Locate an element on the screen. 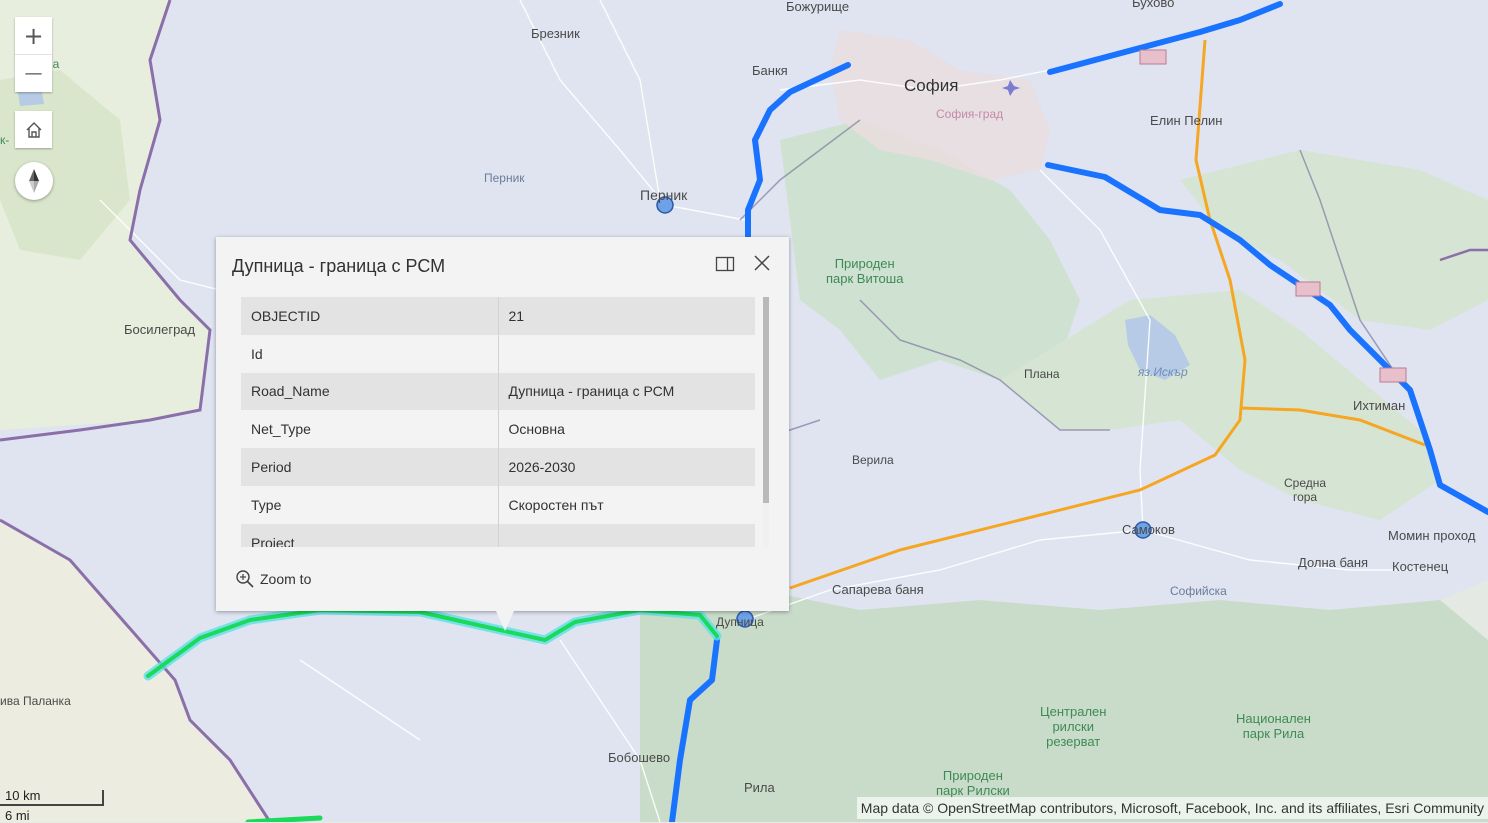 Image resolution: width=1488 pixels, height=823 pixels. scale-mi-label: 6 mi is located at coordinates (17, 815).